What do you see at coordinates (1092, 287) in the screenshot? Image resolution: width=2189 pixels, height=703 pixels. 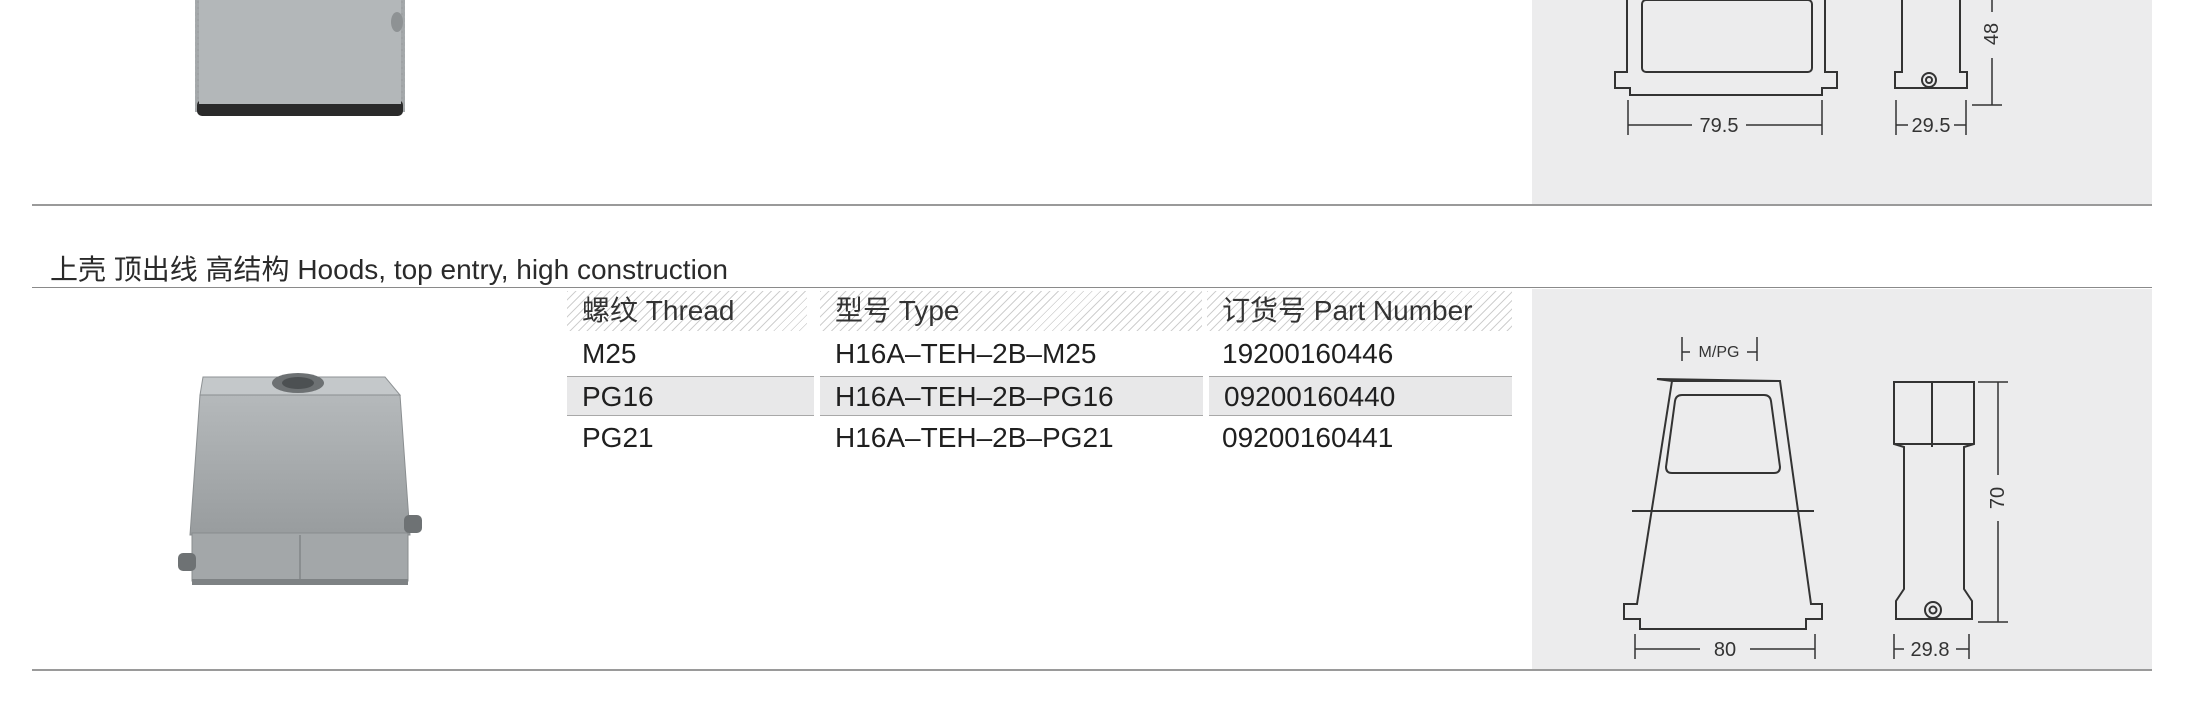 I see `section-title-rule` at bounding box center [1092, 287].